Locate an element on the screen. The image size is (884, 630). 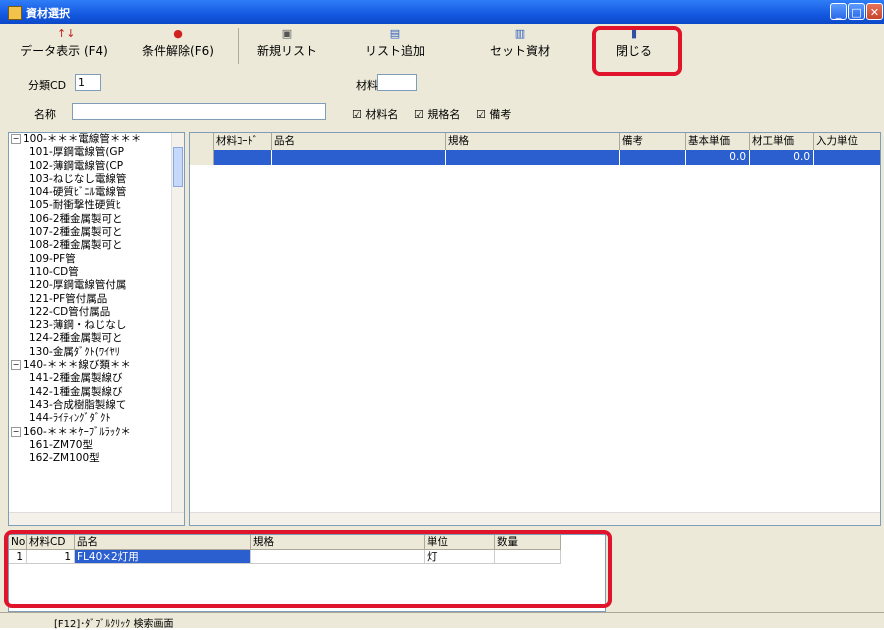
tree-item-label: 110-CD管 is located at coordinates (54, 271).